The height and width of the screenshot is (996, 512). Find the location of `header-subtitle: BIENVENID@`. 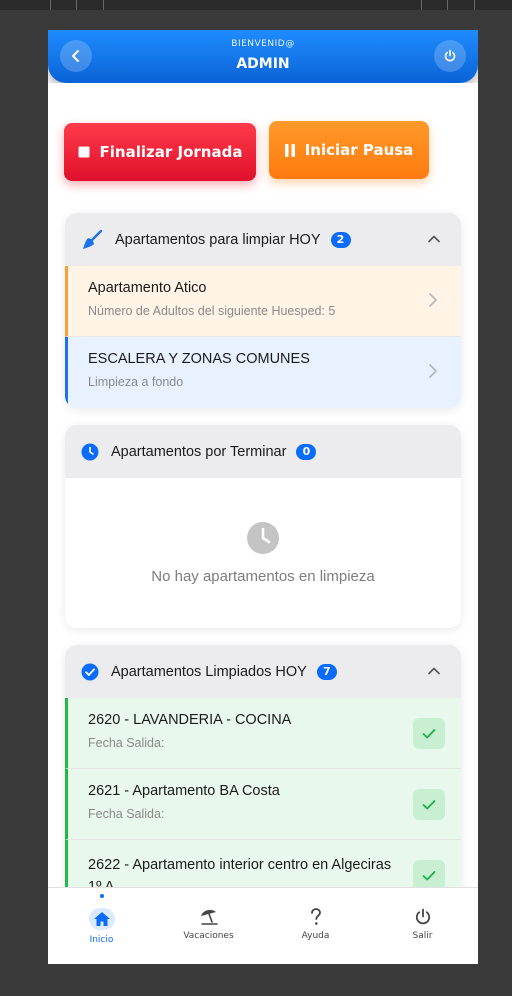

header-subtitle: BIENVENID@ is located at coordinates (263, 44).